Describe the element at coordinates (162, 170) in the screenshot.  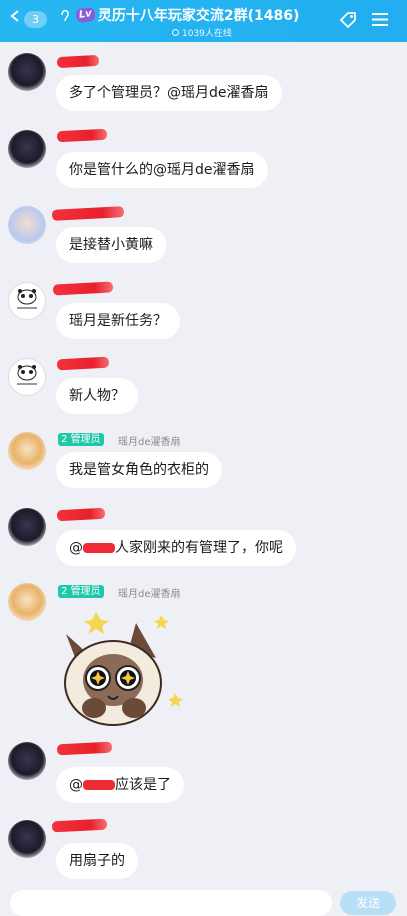
I see `message-bubble: 你是管什么的@瑶月de濯香扇` at that location.